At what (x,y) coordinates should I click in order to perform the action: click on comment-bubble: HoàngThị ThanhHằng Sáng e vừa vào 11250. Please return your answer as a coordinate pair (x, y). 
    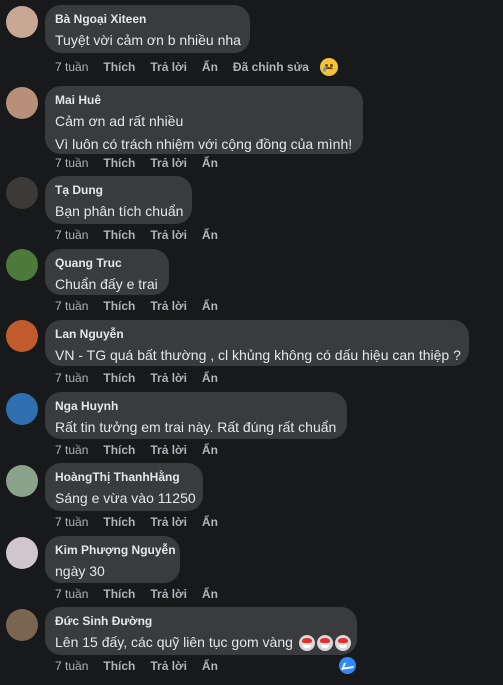
    Looking at the image, I should click on (124, 487).